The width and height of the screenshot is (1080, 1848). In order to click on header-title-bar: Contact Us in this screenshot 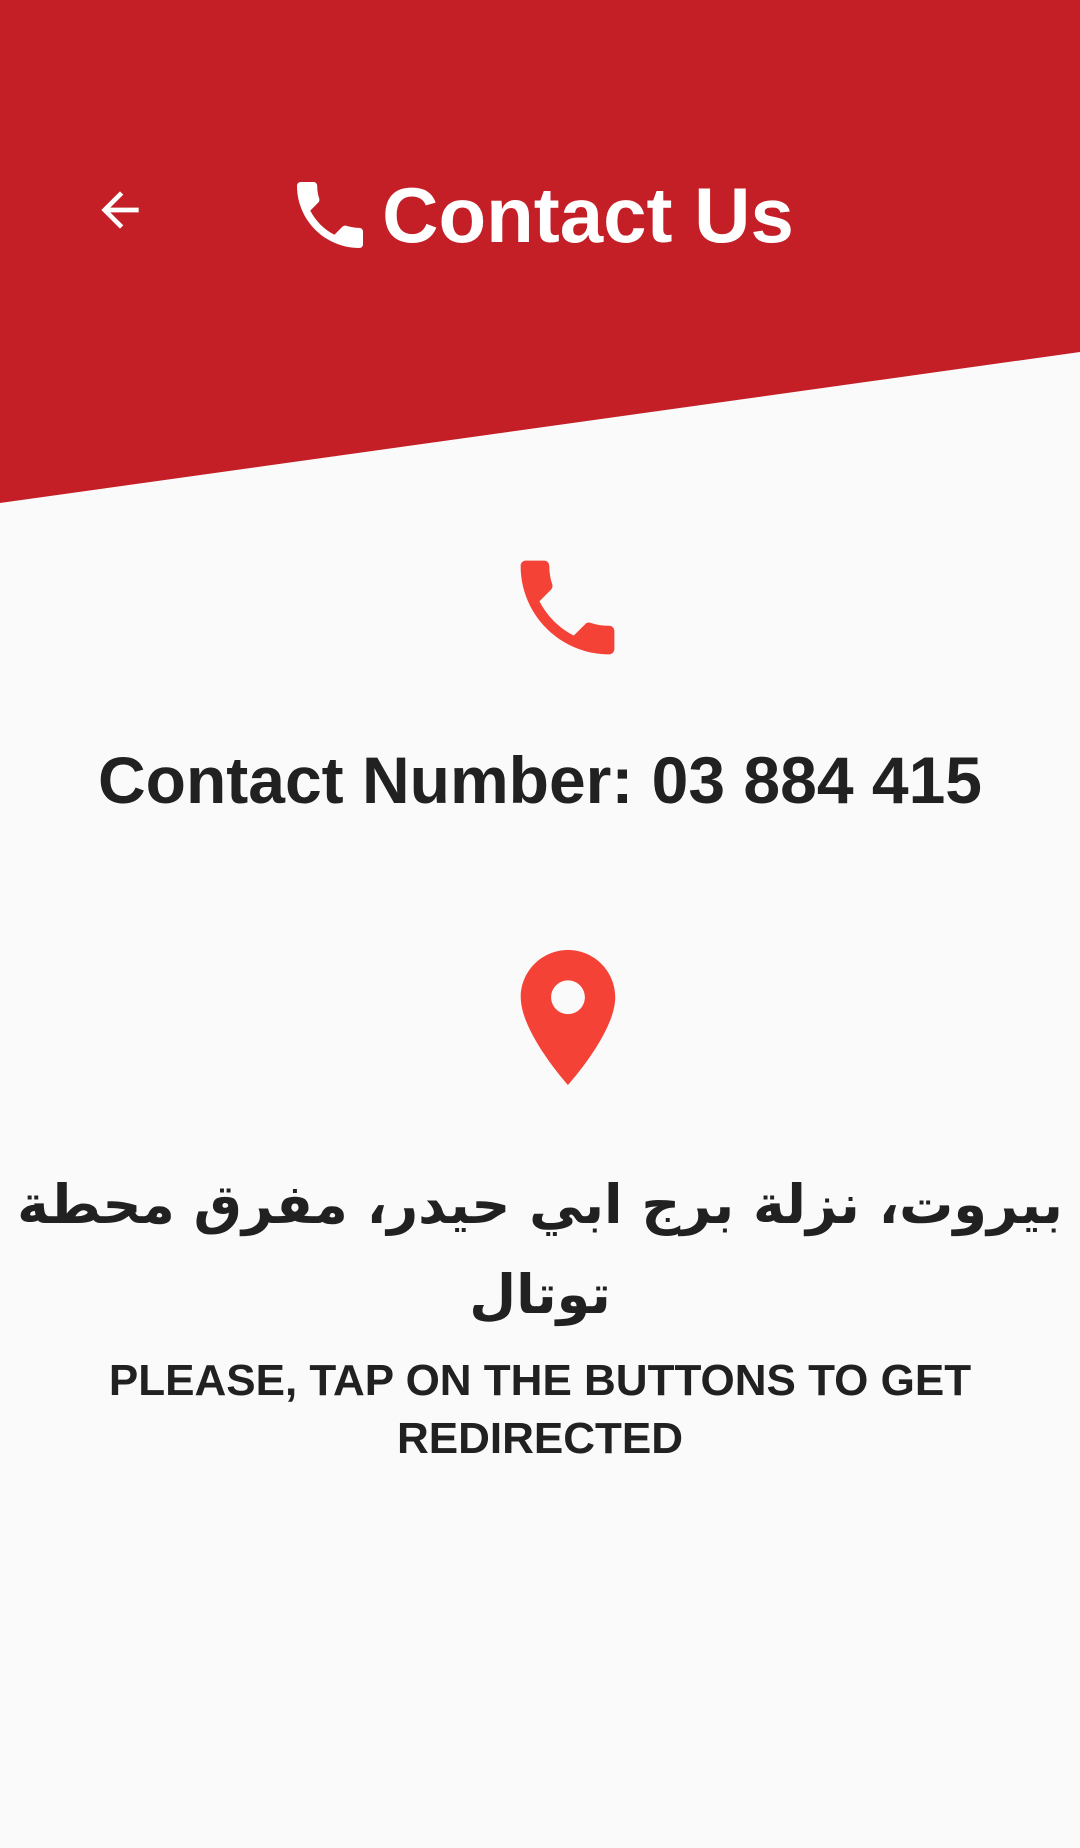, I will do `click(540, 215)`.